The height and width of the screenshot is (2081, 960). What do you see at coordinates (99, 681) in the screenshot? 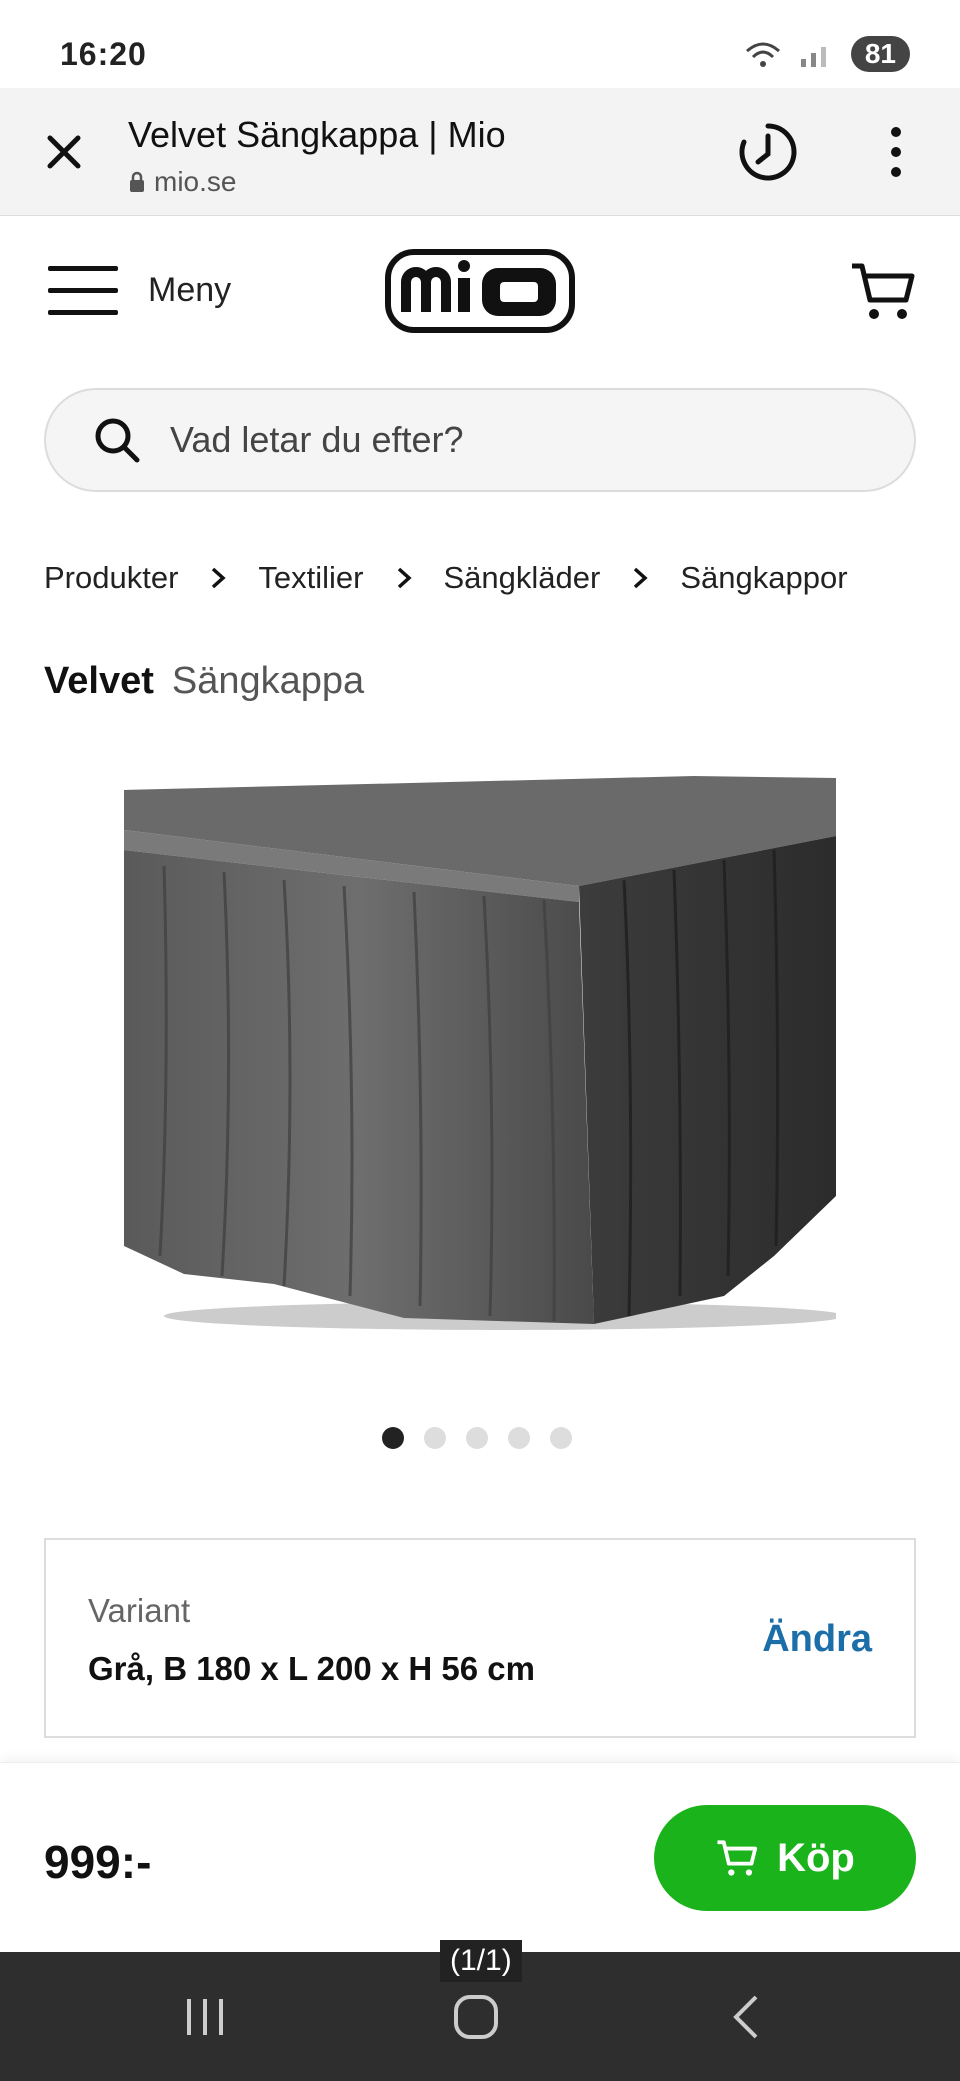
I see `product-brand: Velvet` at bounding box center [99, 681].